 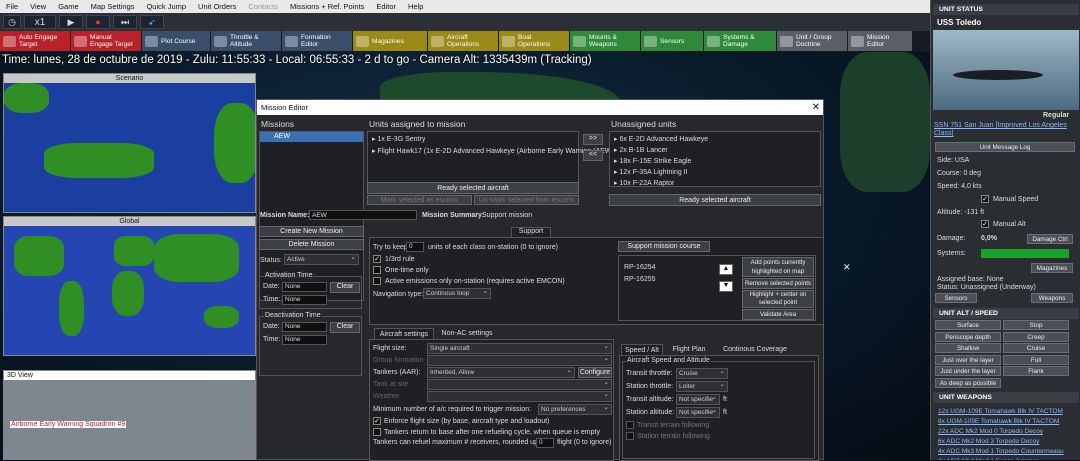 What do you see at coordinates (652, 161) in the screenshot?
I see `unassigned-unit-item: ▸ 18x F-15E Strike Eagle` at bounding box center [652, 161].